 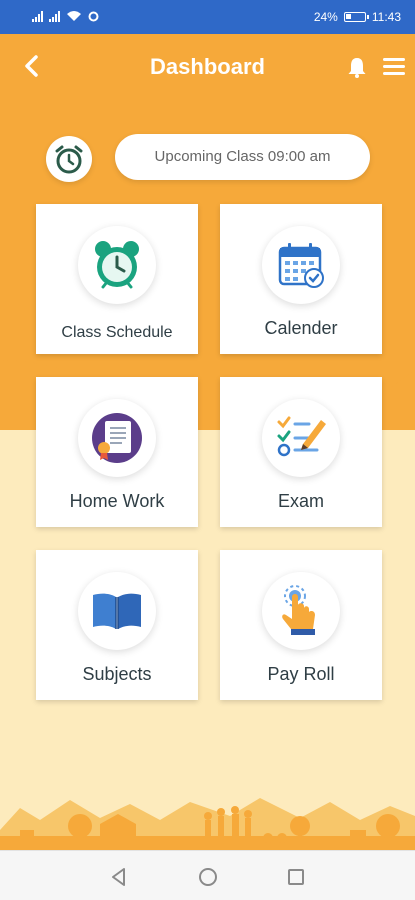 I want to click on status-bar: 24% 11:43, so click(x=207, y=17).